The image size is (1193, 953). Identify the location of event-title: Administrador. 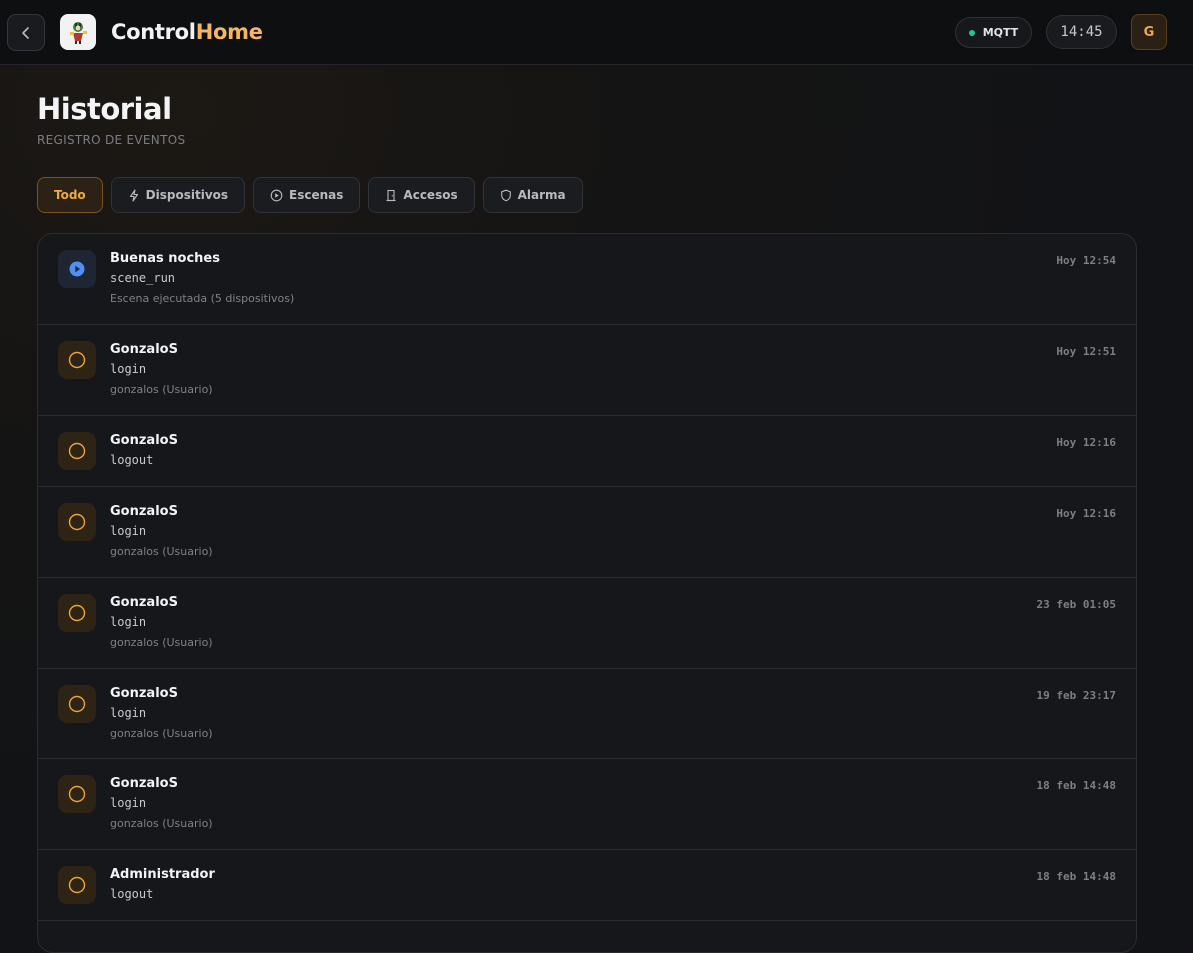
(162, 874).